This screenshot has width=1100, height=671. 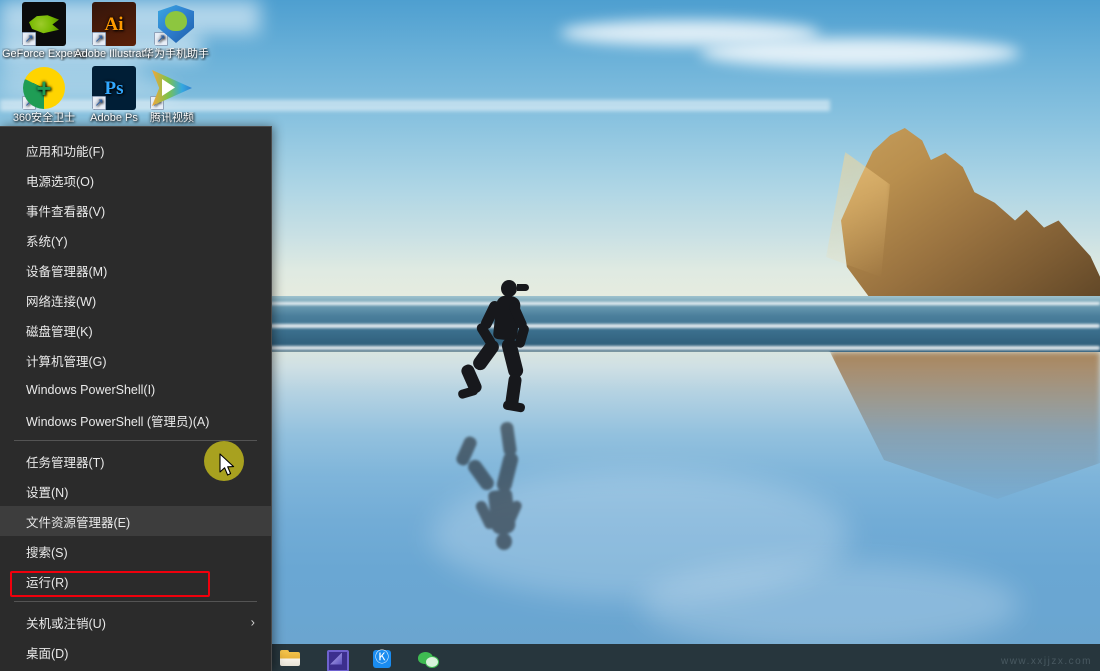 What do you see at coordinates (135, 180) in the screenshot?
I see `menu-item-power-options: 电源选项(O)` at bounding box center [135, 180].